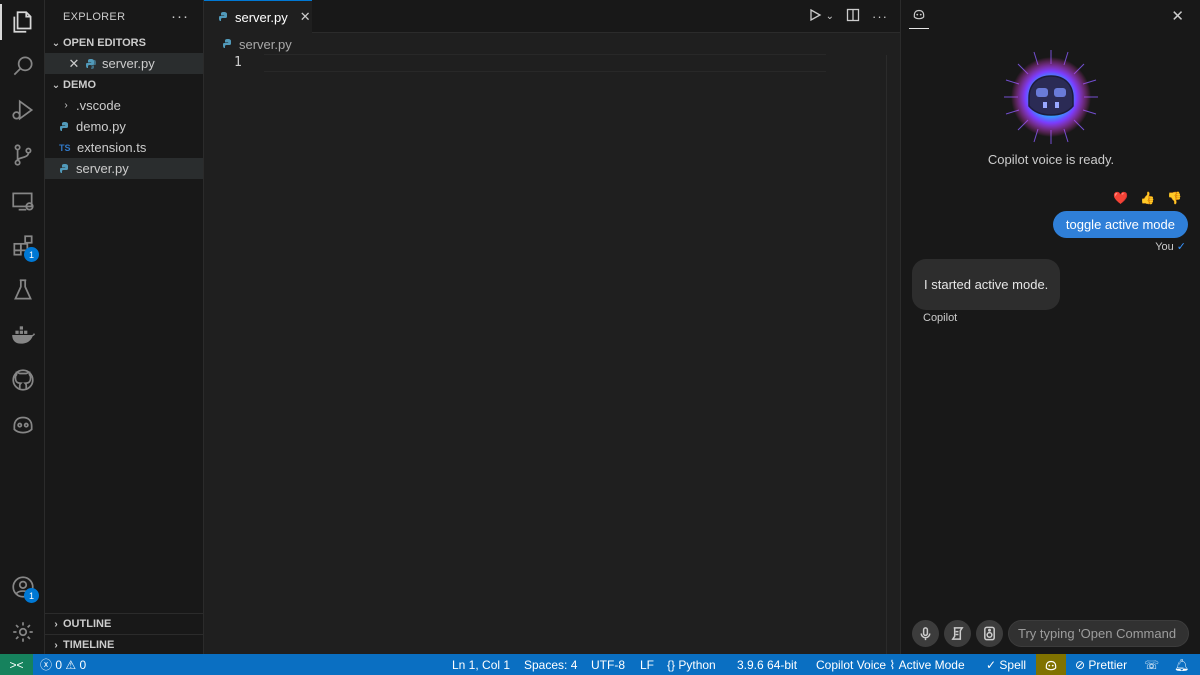  I want to click on bell-icon: 🔔︎, so click(1182, 664).